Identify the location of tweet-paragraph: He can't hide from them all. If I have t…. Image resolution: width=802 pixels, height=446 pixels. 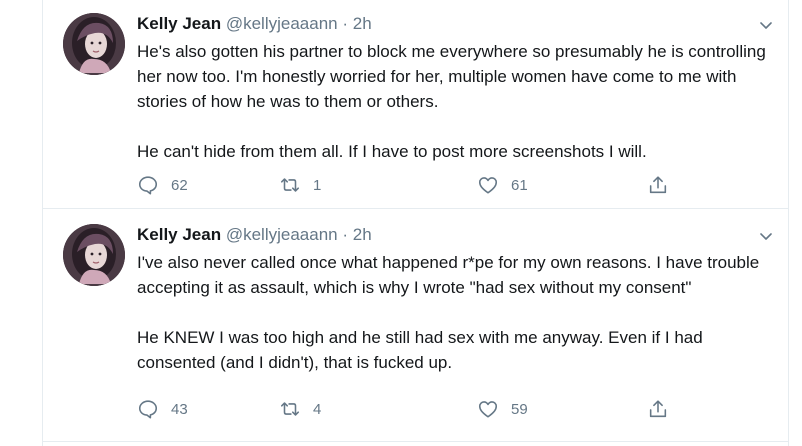
(392, 151).